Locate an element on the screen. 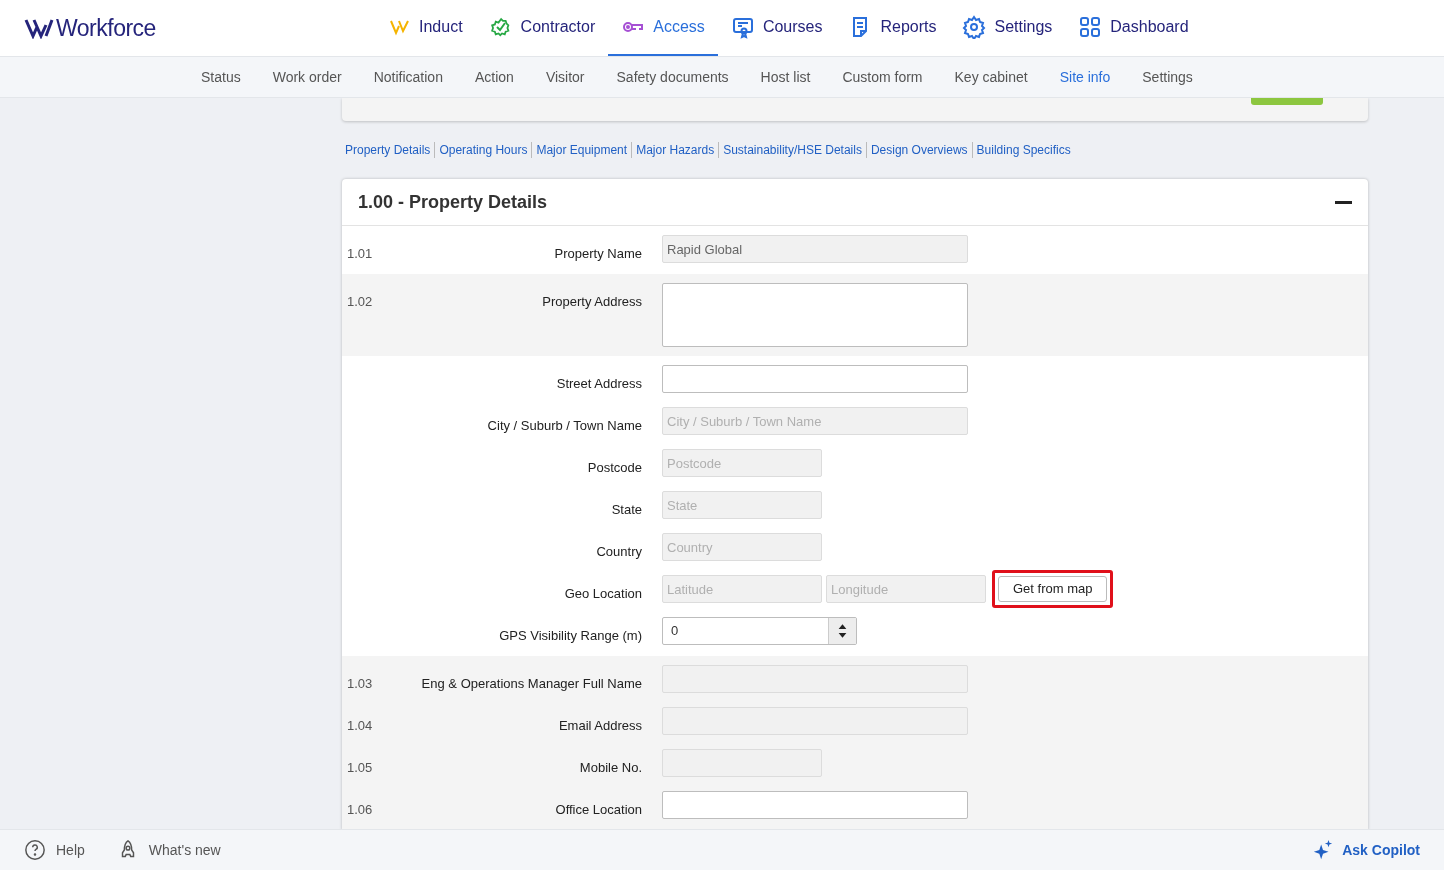  field-value: 0 is located at coordinates (675, 631).